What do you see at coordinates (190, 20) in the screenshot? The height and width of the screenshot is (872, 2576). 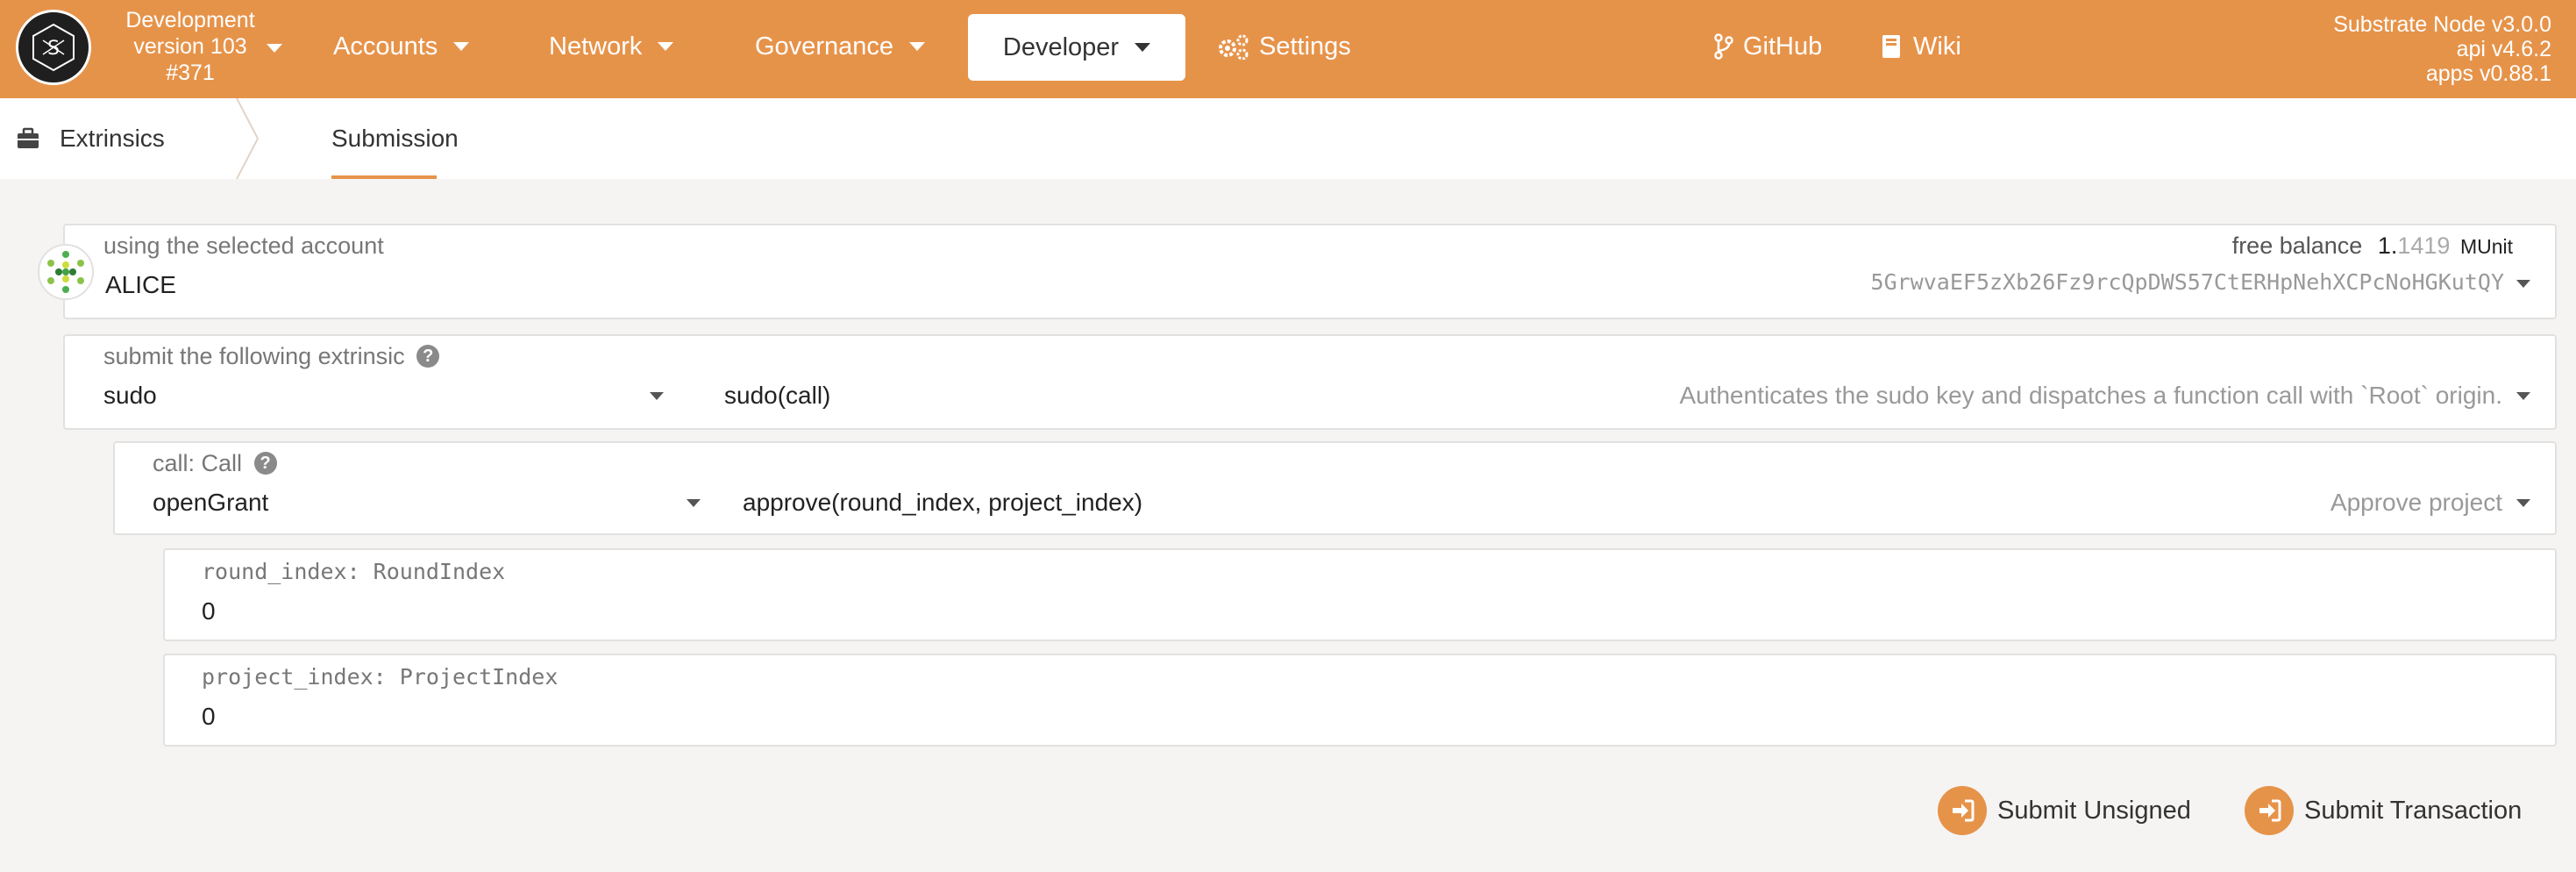 I see `chain-name: Development` at bounding box center [190, 20].